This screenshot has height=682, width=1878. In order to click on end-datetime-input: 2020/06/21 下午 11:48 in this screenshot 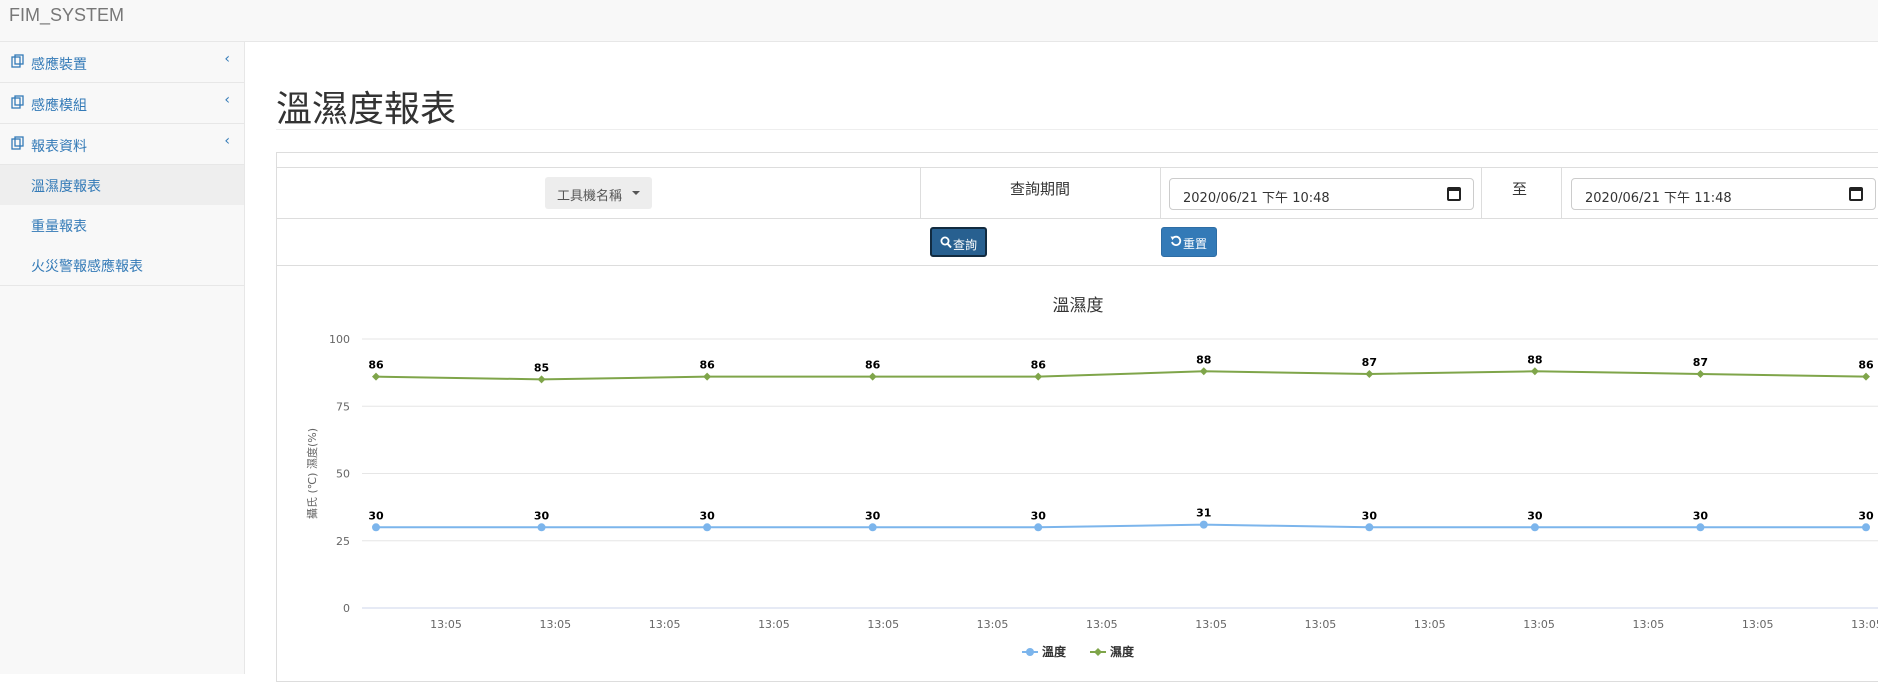, I will do `click(1723, 194)`.